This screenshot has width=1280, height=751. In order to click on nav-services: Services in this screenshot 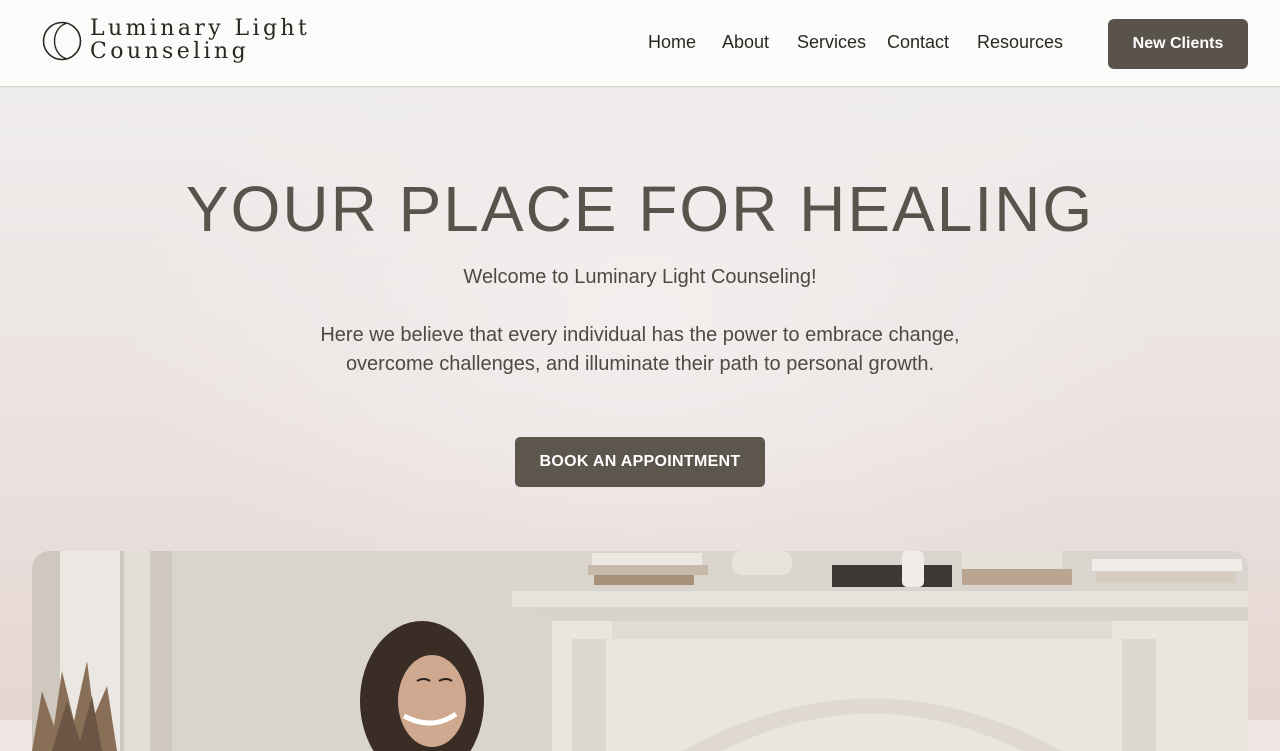, I will do `click(831, 42)`.